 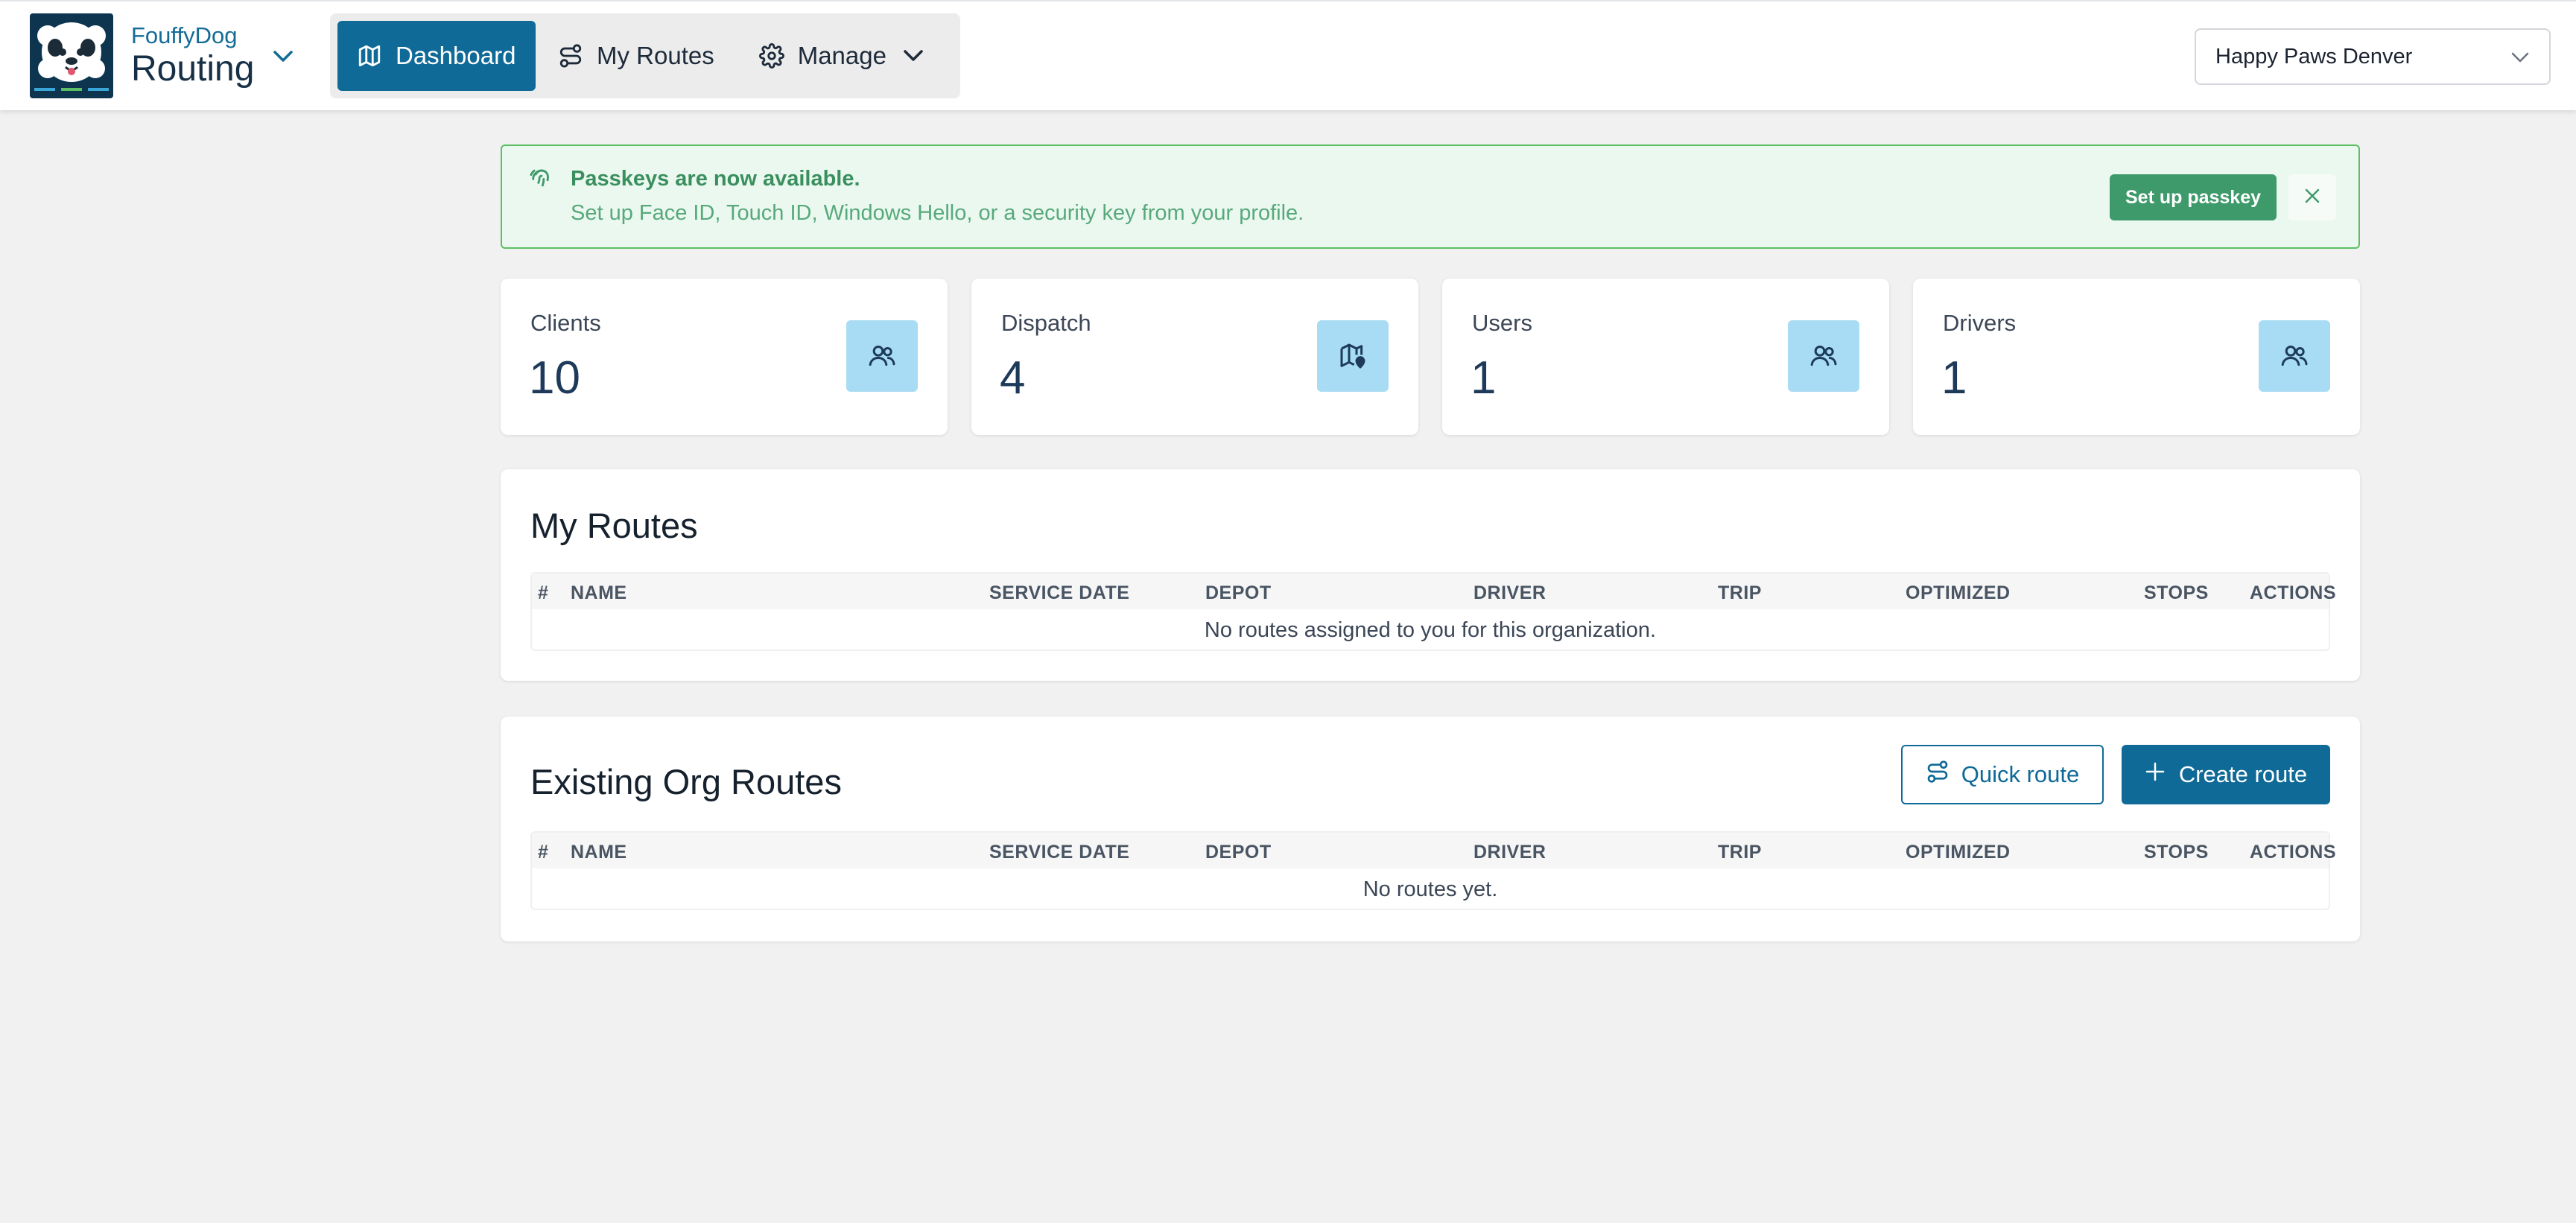 I want to click on main-nav: Dashboard My Routes Manage, so click(x=645, y=55).